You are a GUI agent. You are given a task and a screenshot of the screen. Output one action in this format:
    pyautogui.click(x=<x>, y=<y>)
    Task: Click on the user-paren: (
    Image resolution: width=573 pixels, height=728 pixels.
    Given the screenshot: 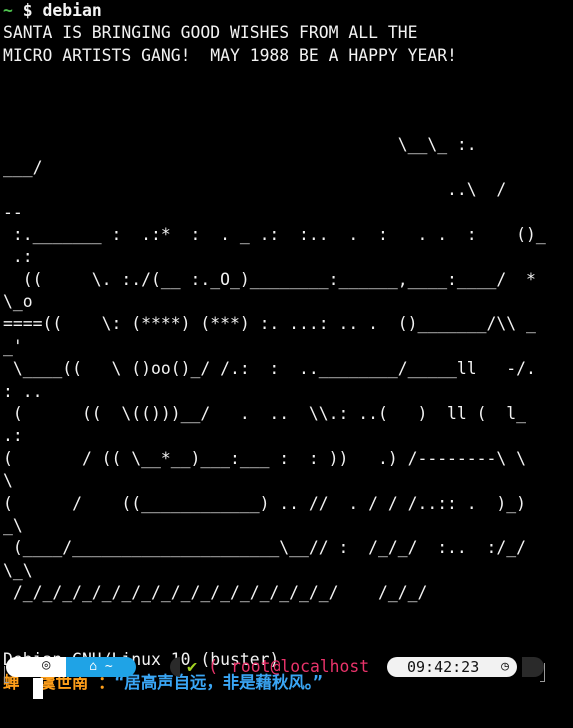 What is the action you would take?
    pyautogui.click(x=213, y=667)
    